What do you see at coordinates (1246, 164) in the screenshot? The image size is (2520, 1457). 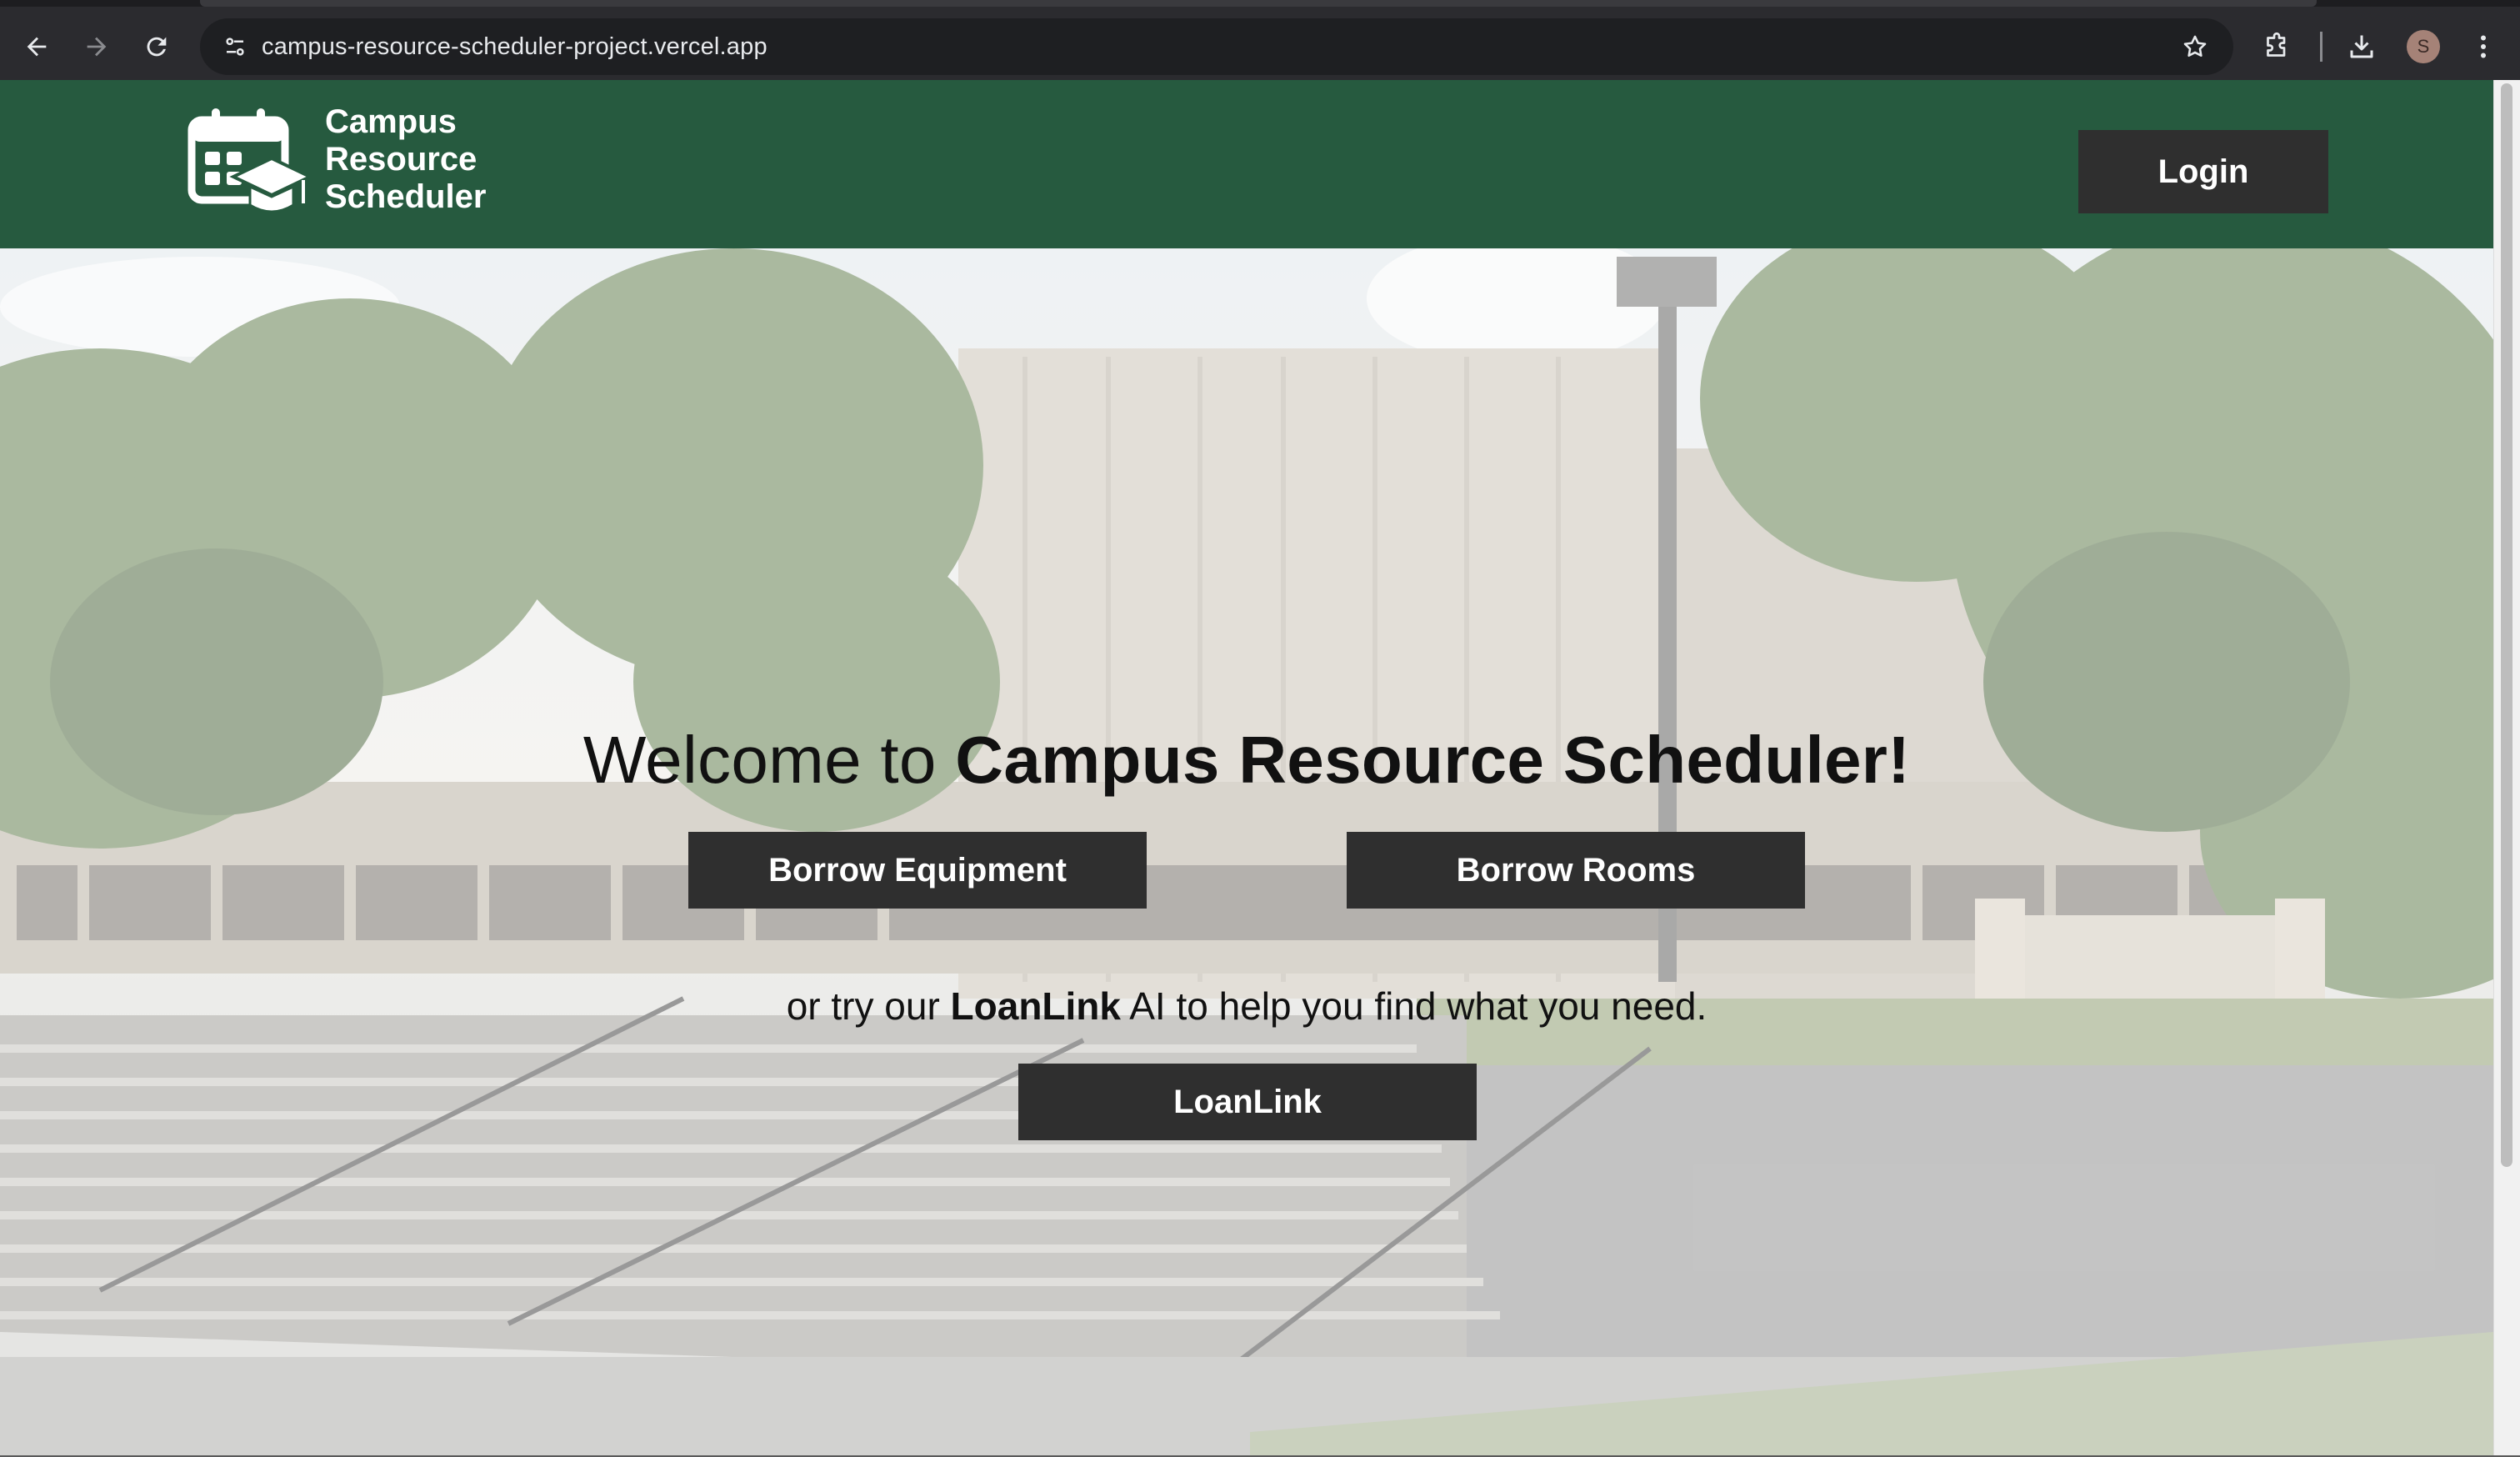 I see `site-header: Campus Resource Scheduler Login` at bounding box center [1246, 164].